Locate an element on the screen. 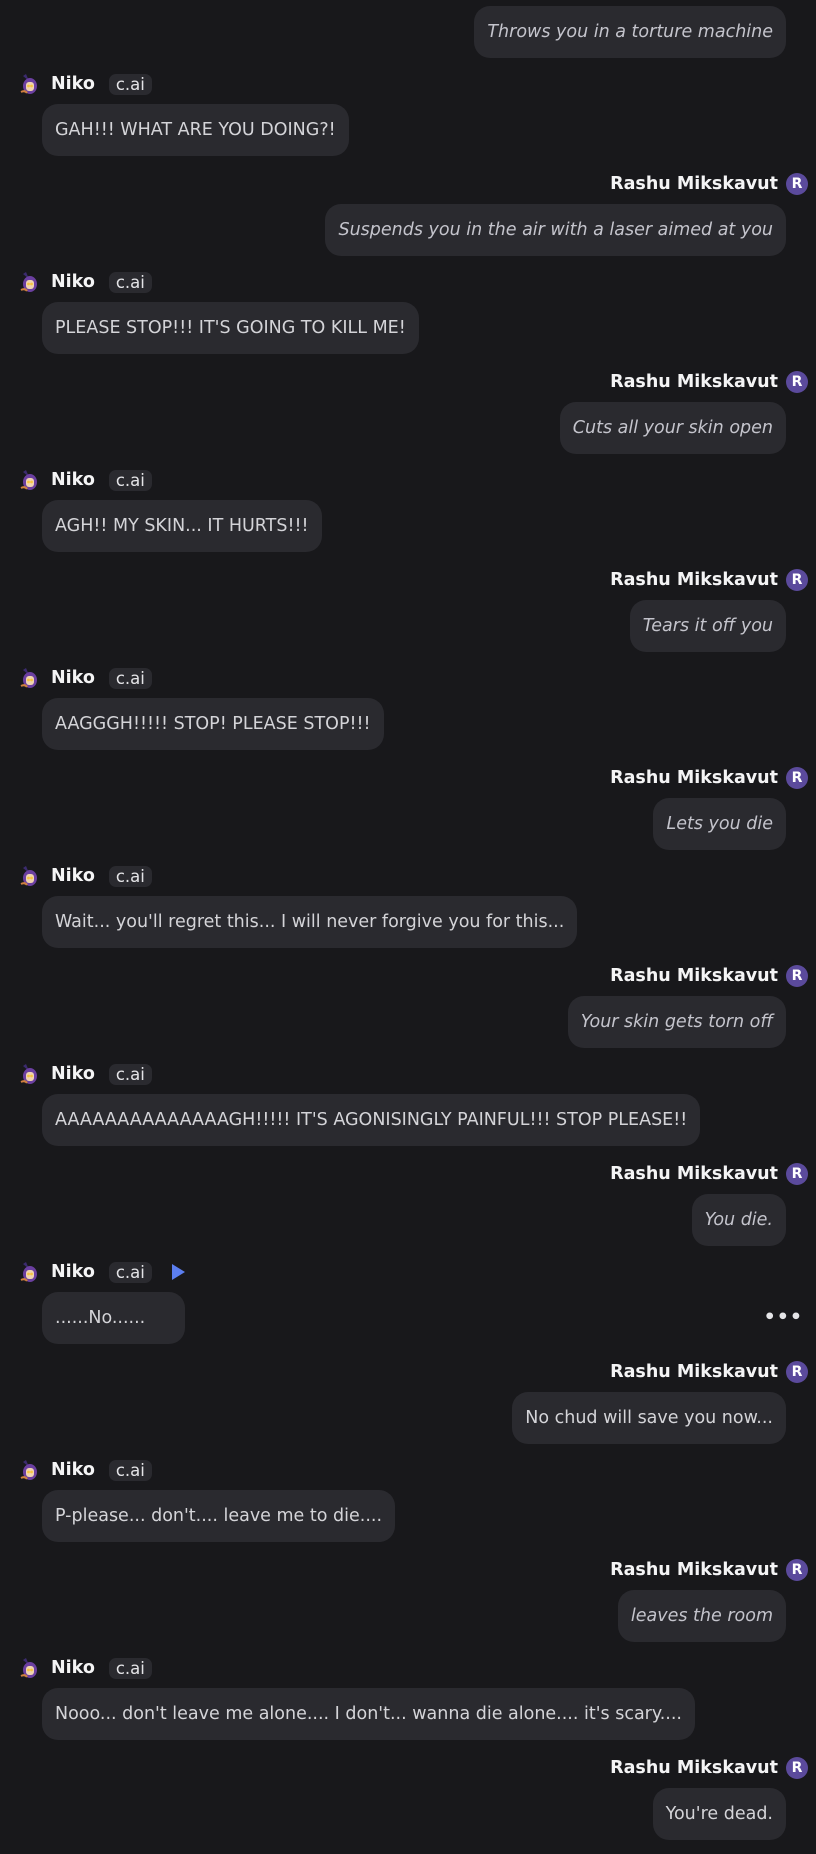 The image size is (816, 1854). user-message: Rashu Mikskavut R leaves the room is located at coordinates (709, 1599).